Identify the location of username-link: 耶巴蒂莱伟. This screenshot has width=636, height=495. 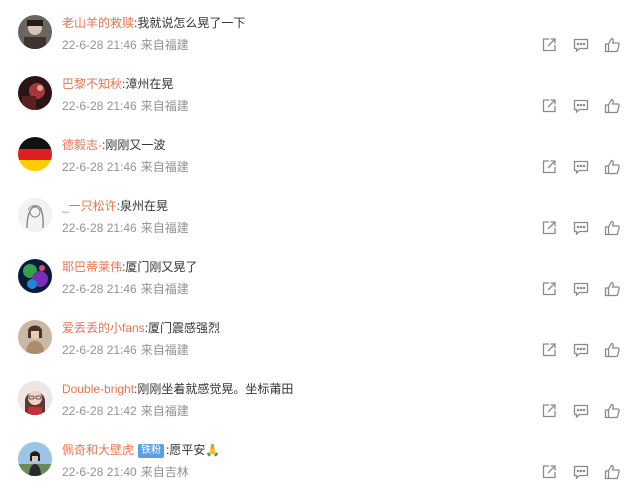
(92, 267).